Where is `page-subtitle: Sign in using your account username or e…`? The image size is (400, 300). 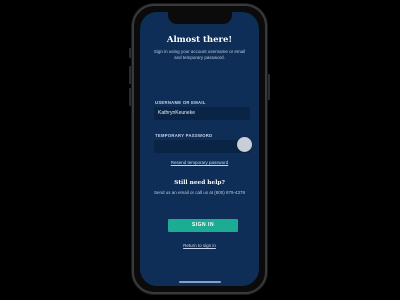
page-subtitle: Sign in using your account username or e… is located at coordinates (199, 54).